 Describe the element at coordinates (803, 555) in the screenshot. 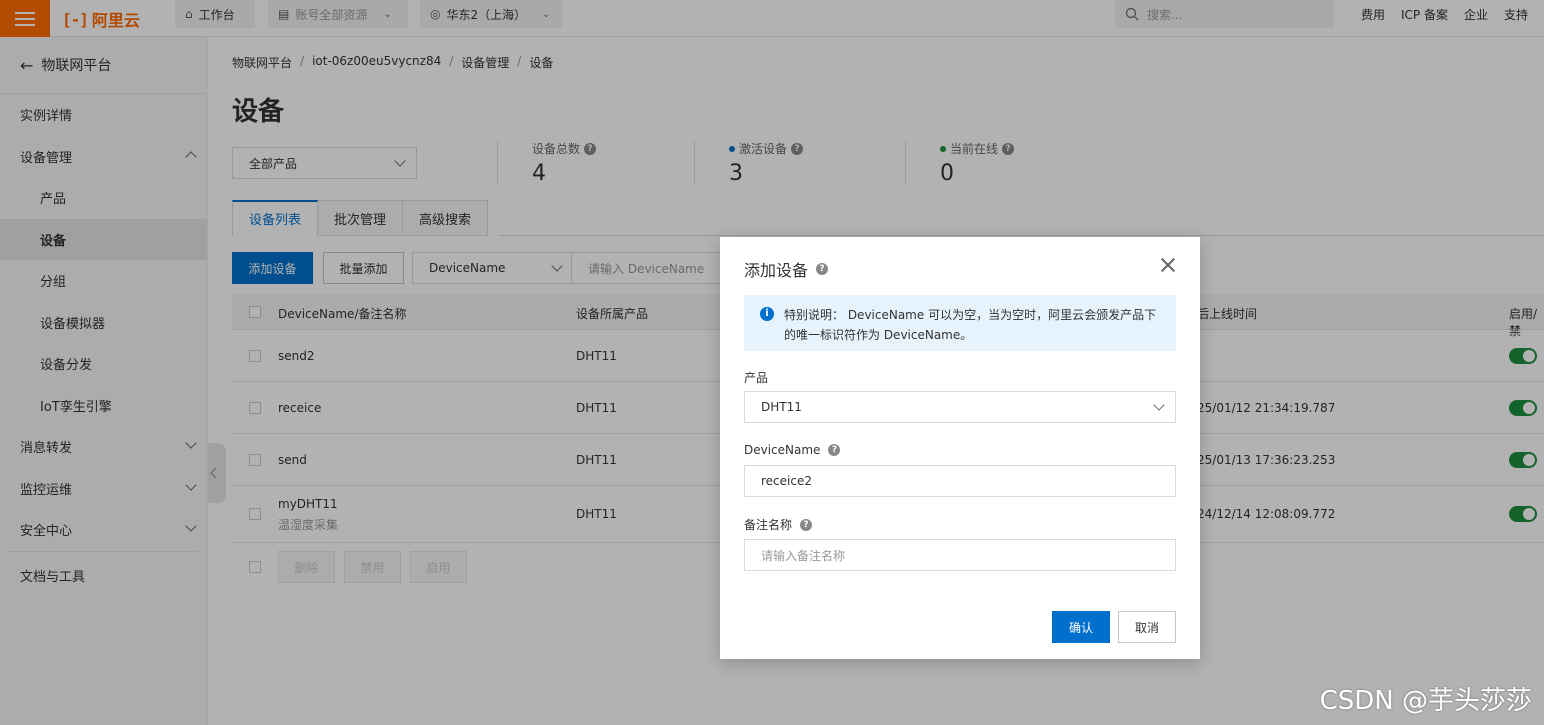

I see `note-placeholder: 请输入备注名称` at that location.